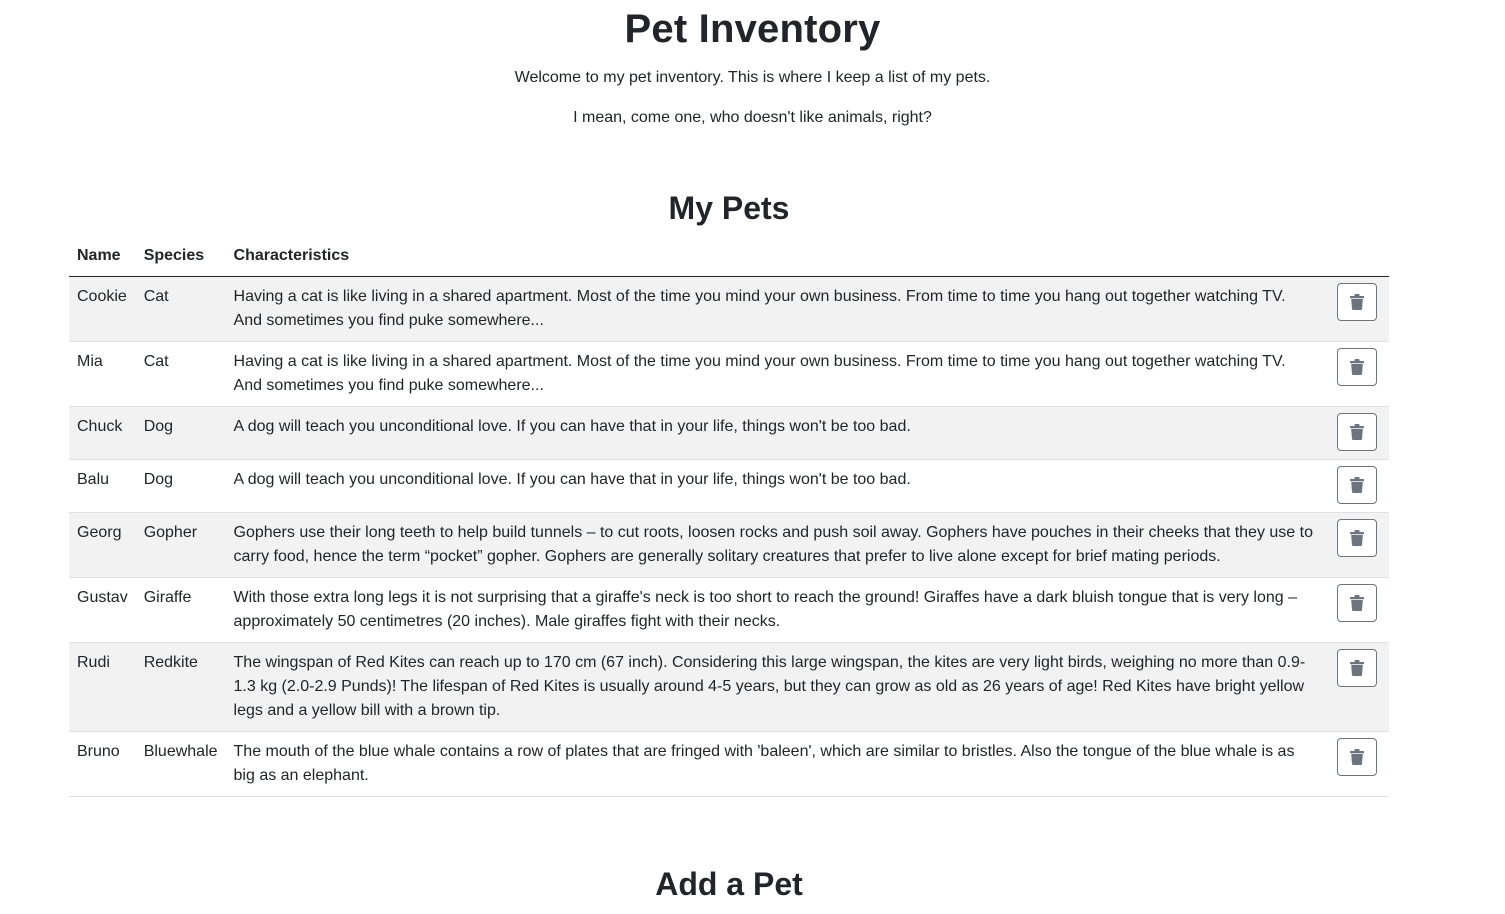  Describe the element at coordinates (102, 374) in the screenshot. I see `pet-name-cell: Mia` at that location.